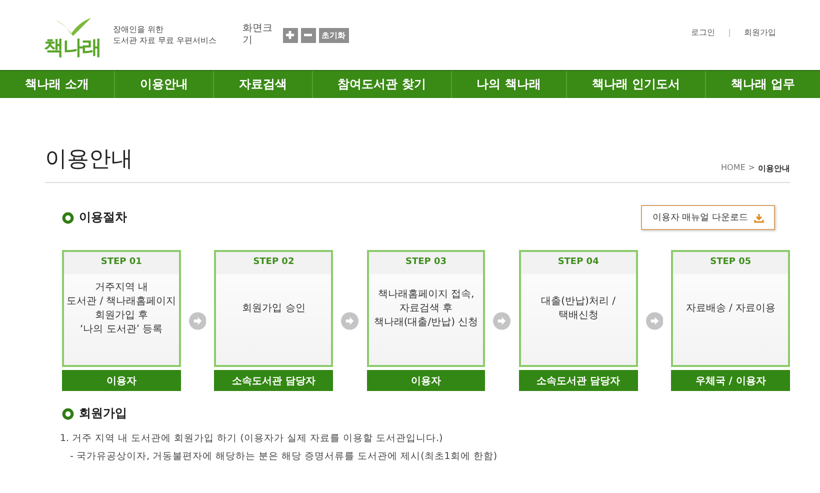 This screenshot has height=493, width=820. What do you see at coordinates (103, 413) in the screenshot?
I see `section-heading: 회원가입` at bounding box center [103, 413].